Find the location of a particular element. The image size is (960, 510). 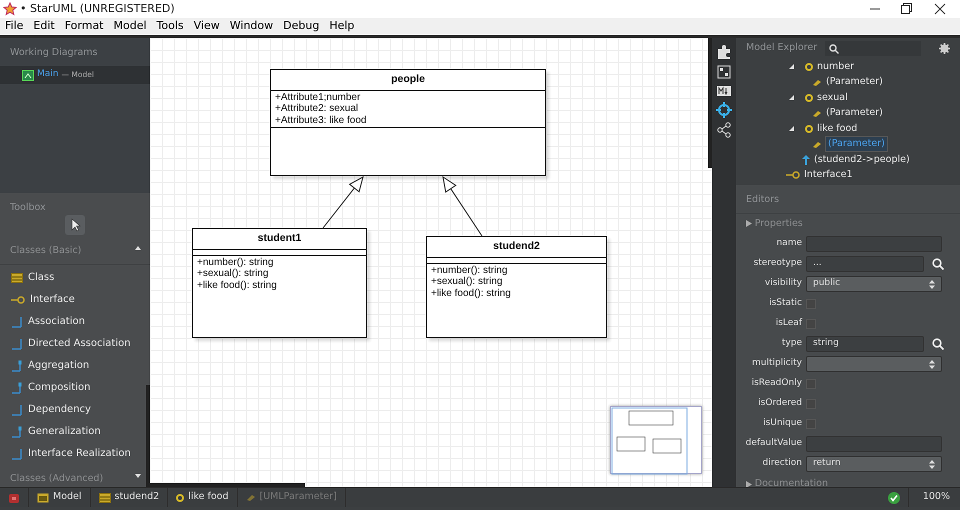

tree-item: Interface1 is located at coordinates (848, 175).